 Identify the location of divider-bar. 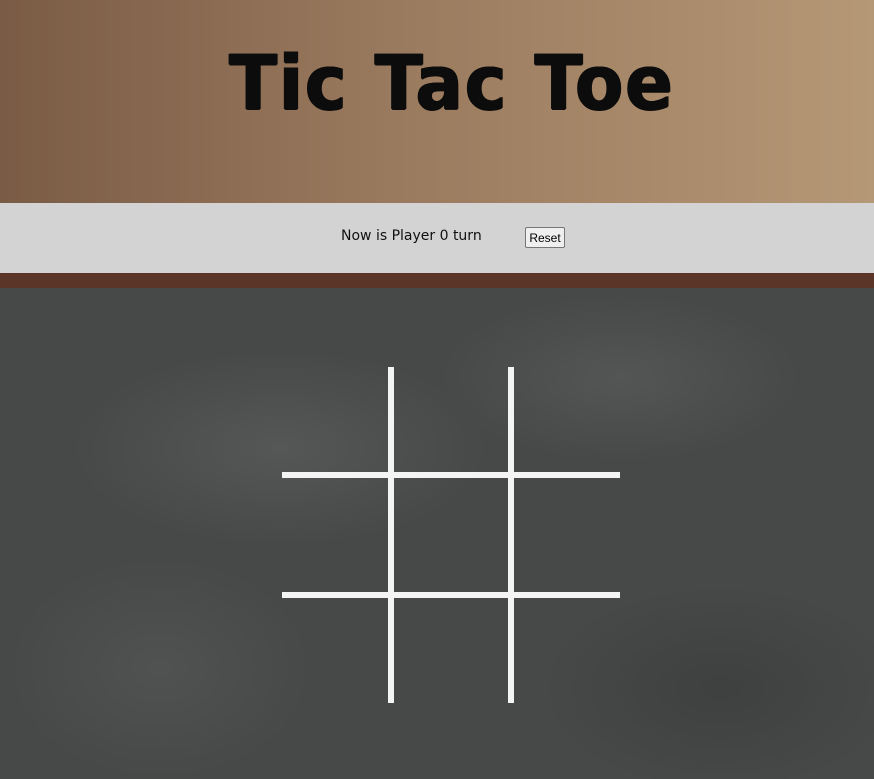
(437, 280).